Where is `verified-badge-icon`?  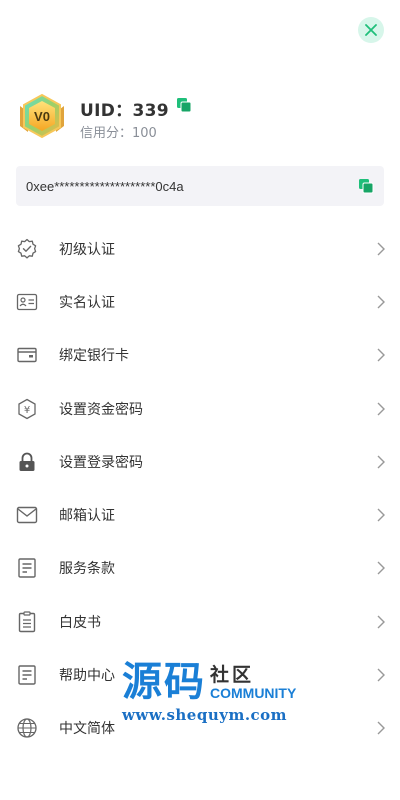 verified-badge-icon is located at coordinates (27, 249).